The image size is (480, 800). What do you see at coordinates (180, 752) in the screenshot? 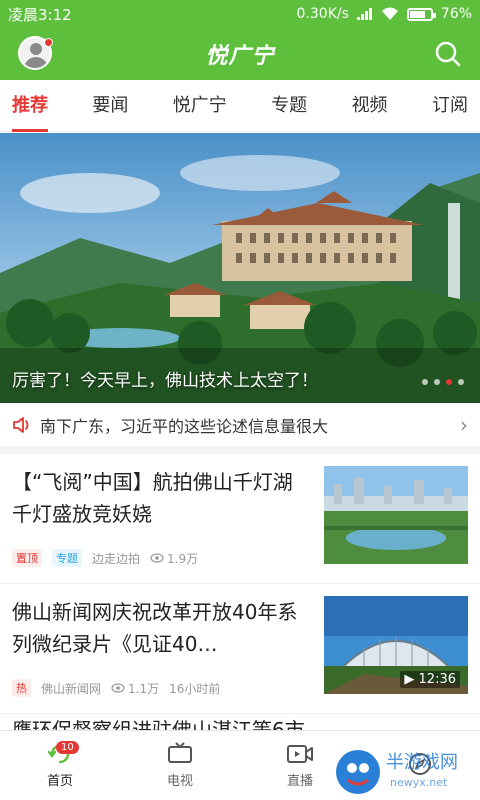
I see `tv-icon` at bounding box center [180, 752].